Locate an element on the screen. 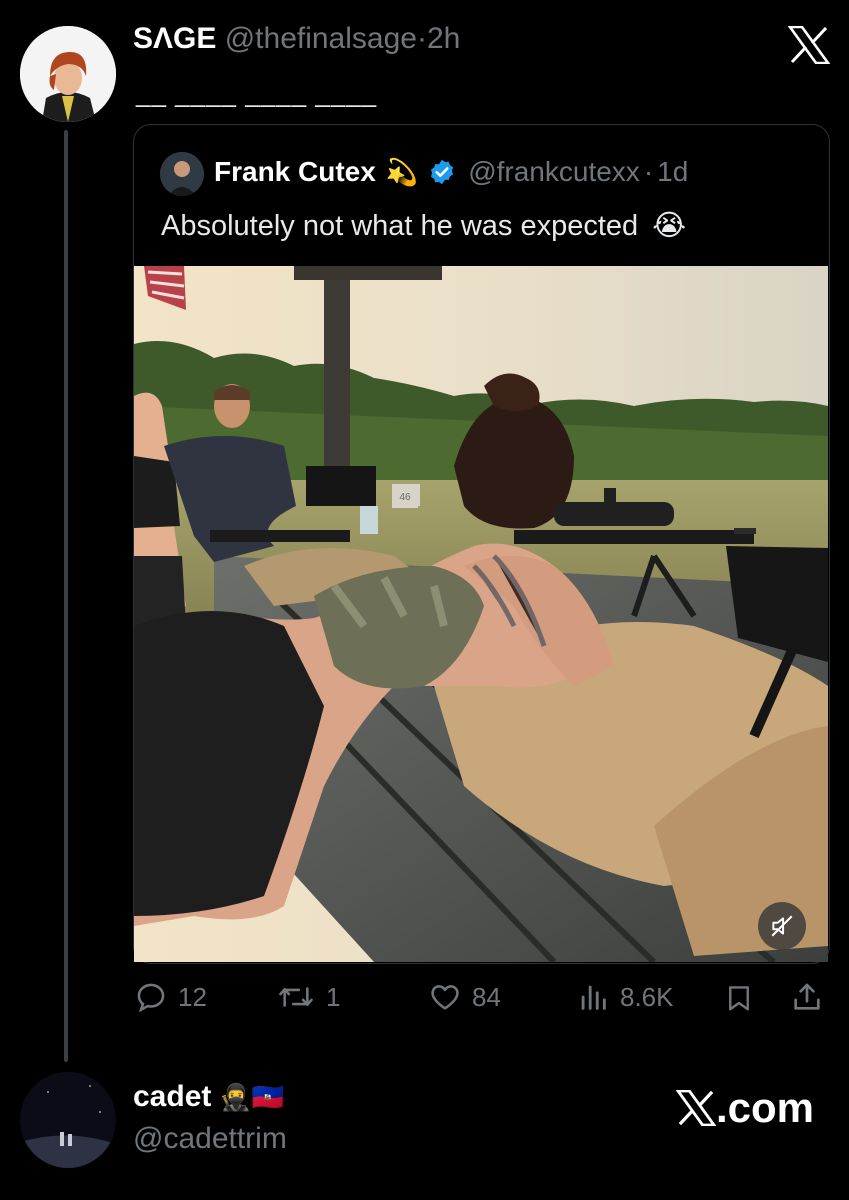 The image size is (849, 1200). quote-time: 1d is located at coordinates (672, 172).